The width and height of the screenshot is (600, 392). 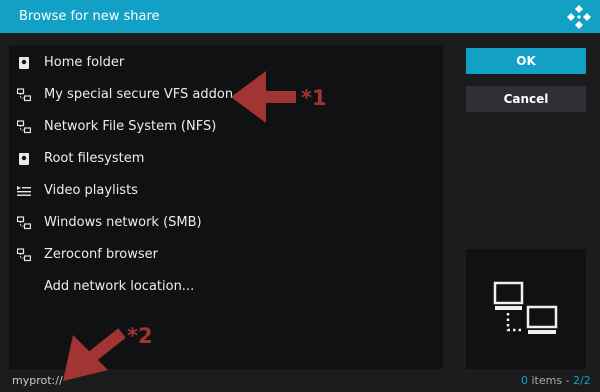 What do you see at coordinates (91, 190) in the screenshot?
I see `list-item-label: Video playlists` at bounding box center [91, 190].